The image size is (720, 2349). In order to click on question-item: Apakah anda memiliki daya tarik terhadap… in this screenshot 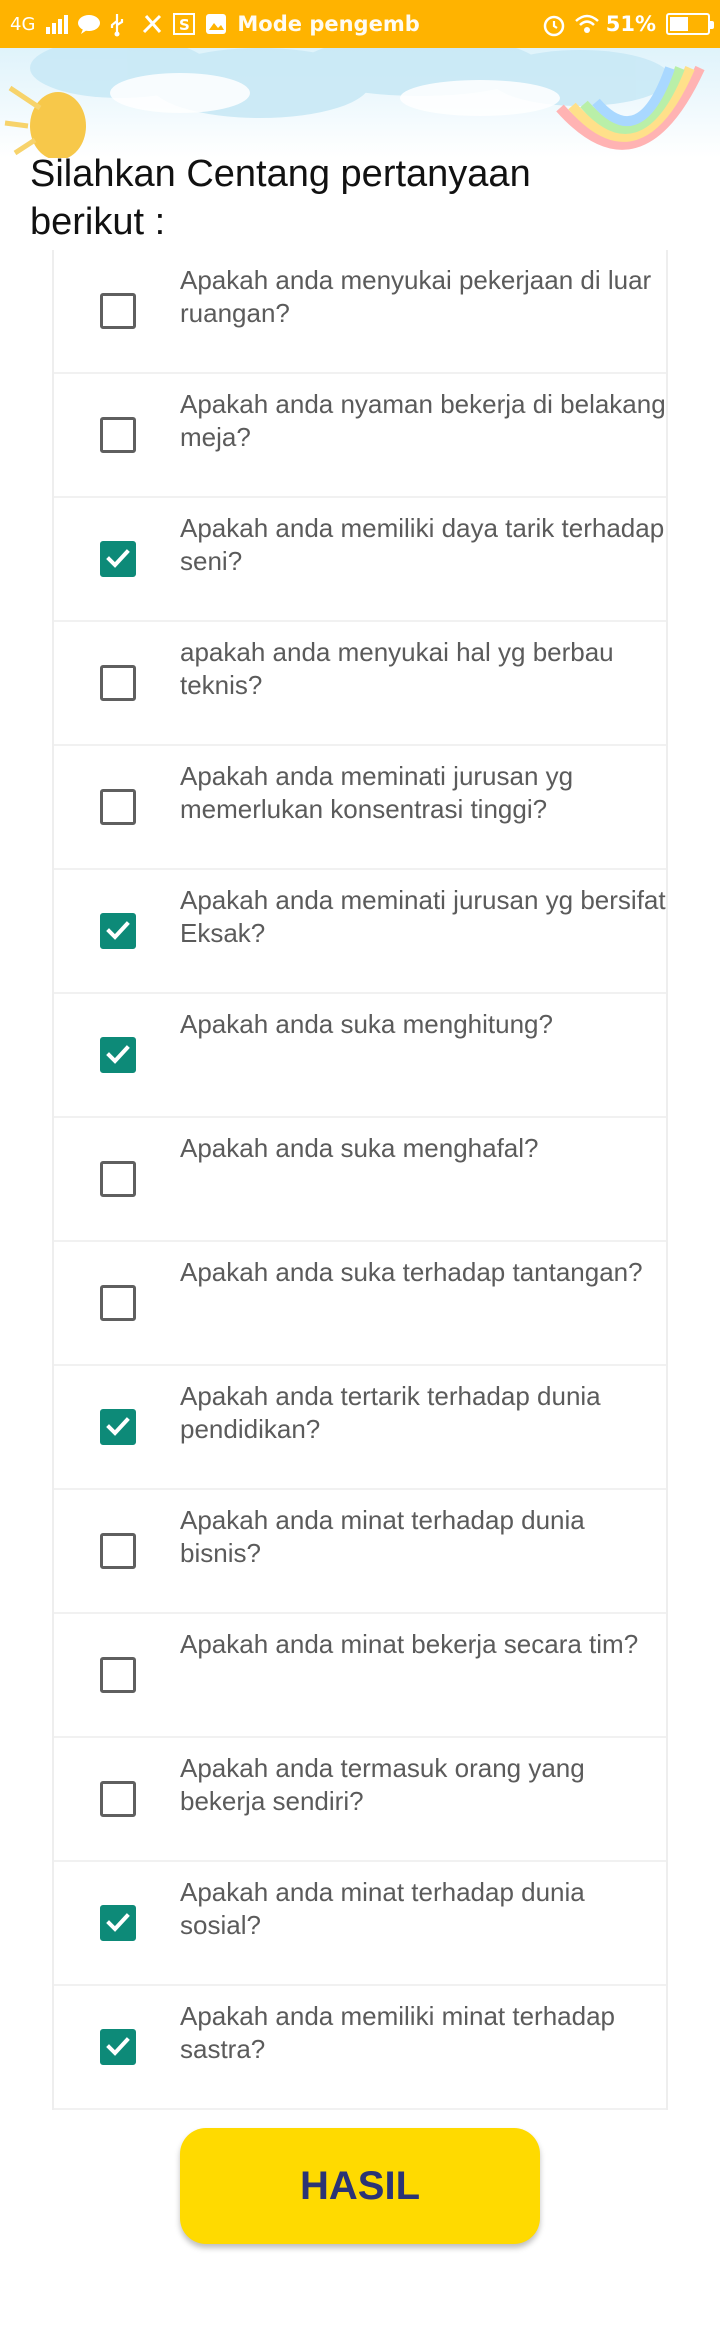, I will do `click(360, 560)`.